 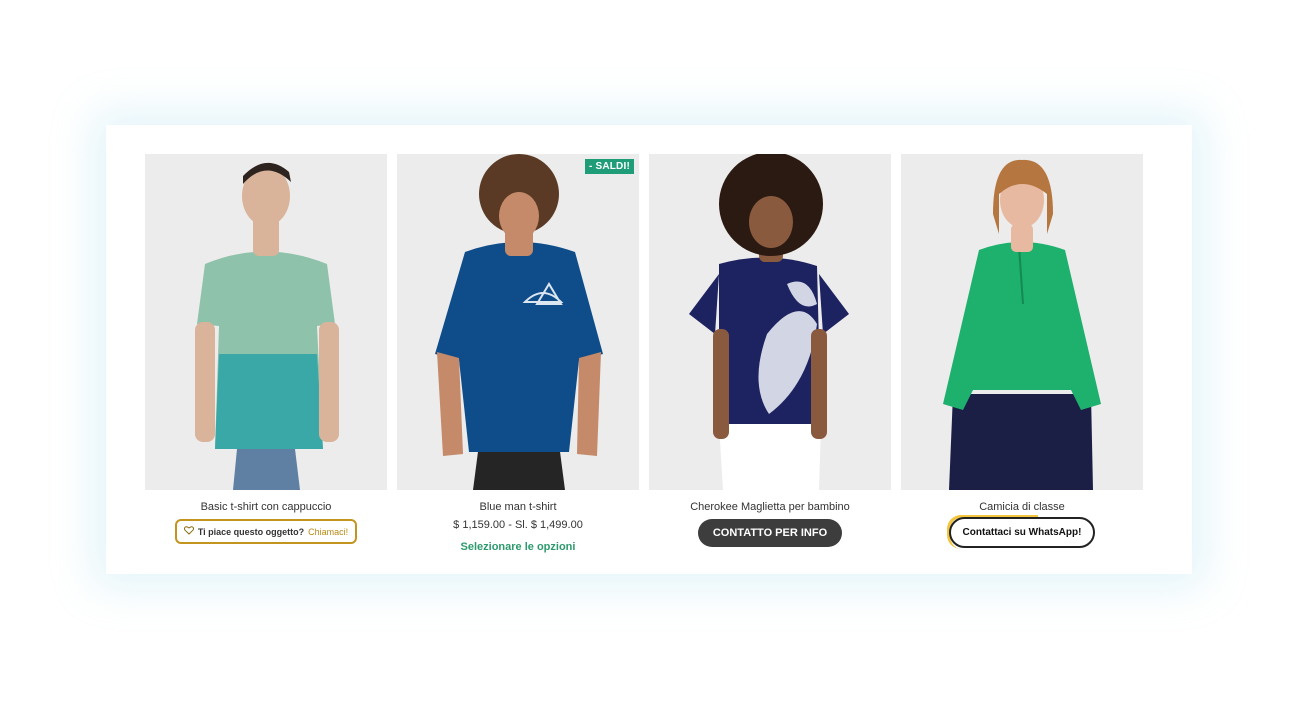 What do you see at coordinates (328, 531) in the screenshot?
I see `like-call: Chiamaci!` at bounding box center [328, 531].